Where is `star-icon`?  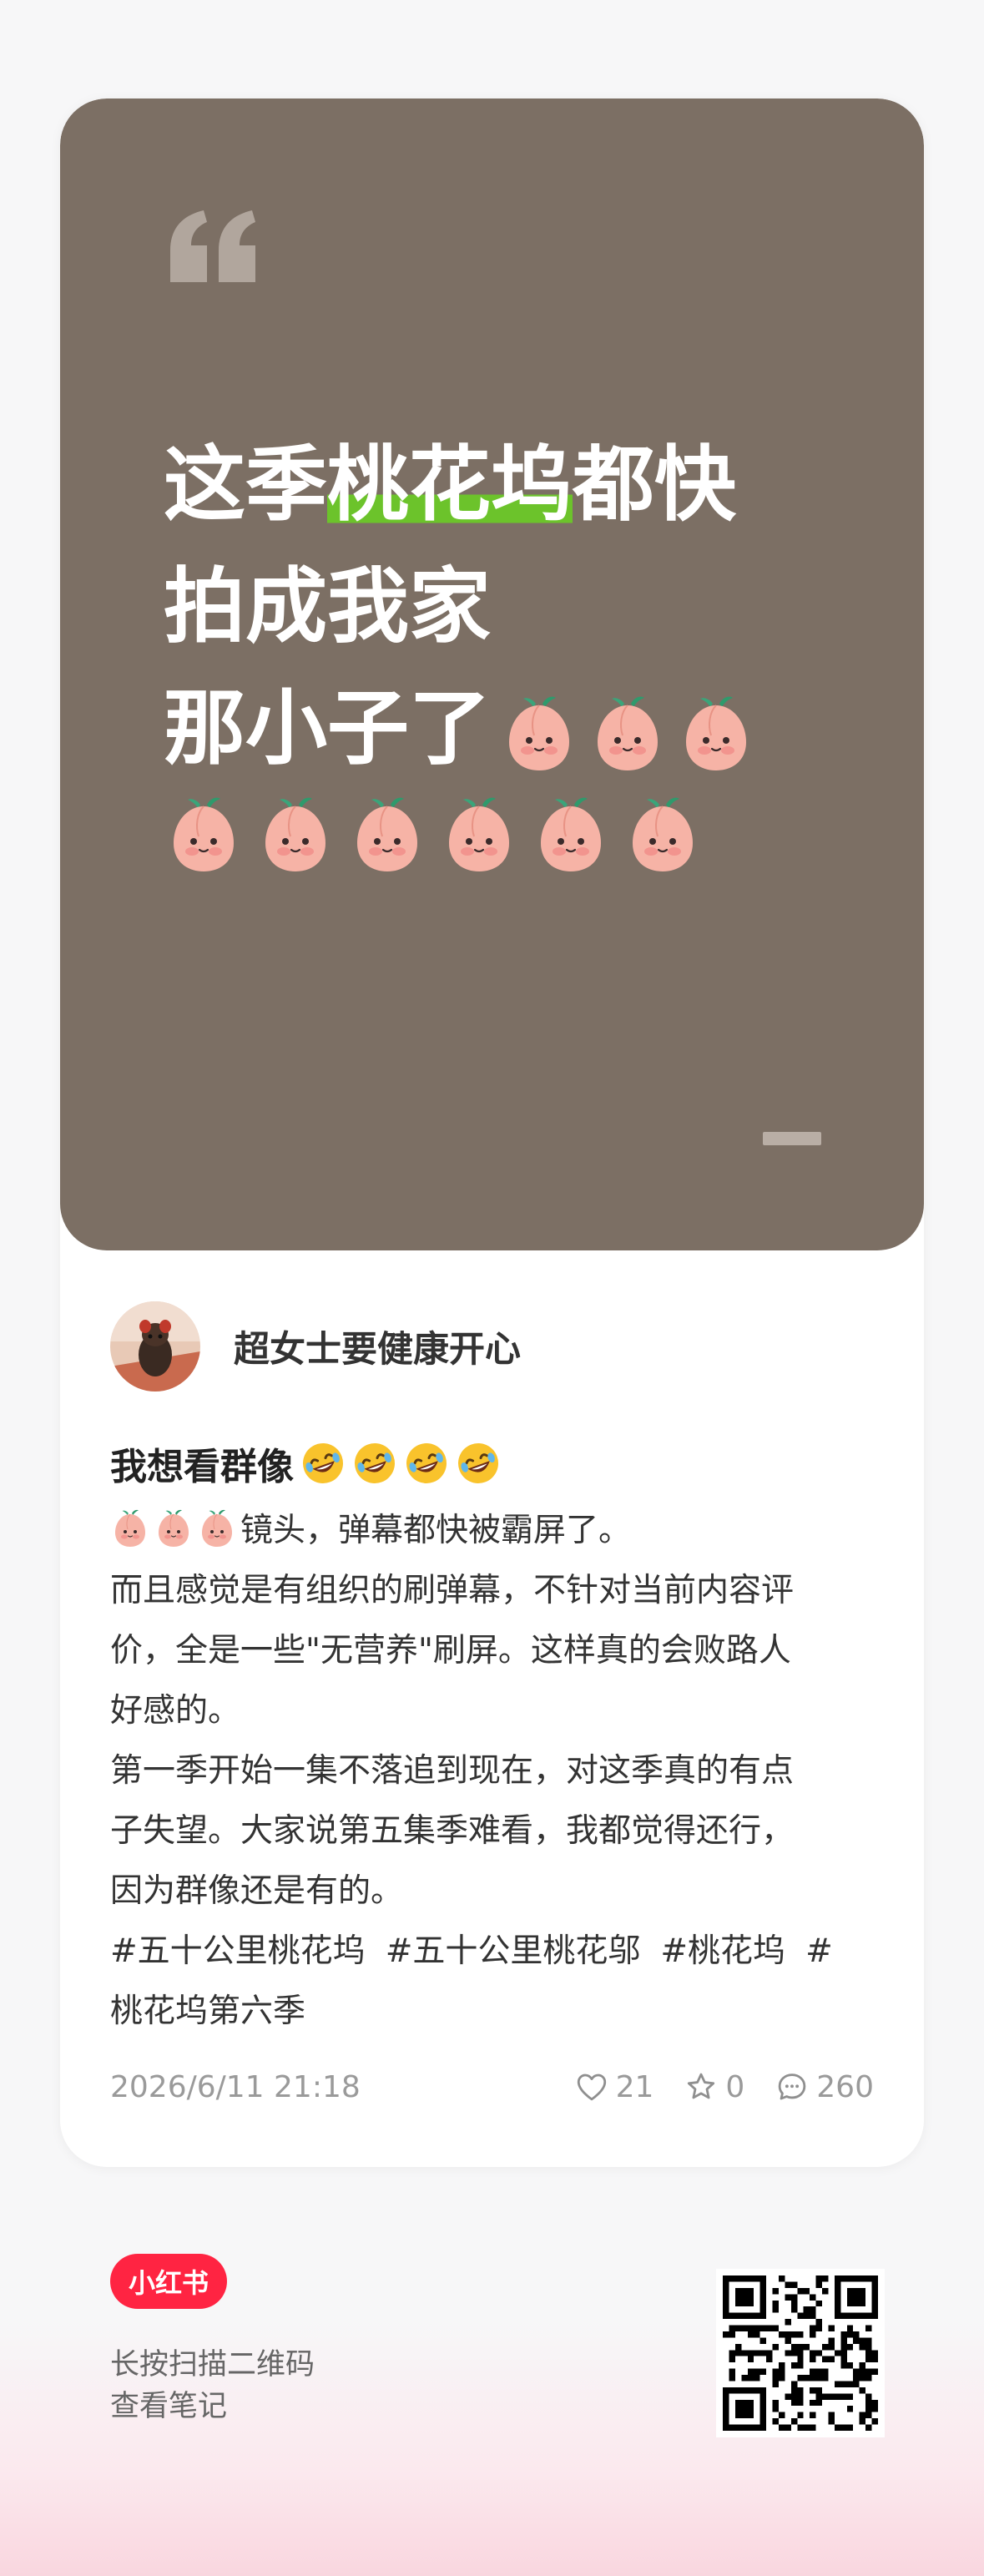 star-icon is located at coordinates (701, 2086).